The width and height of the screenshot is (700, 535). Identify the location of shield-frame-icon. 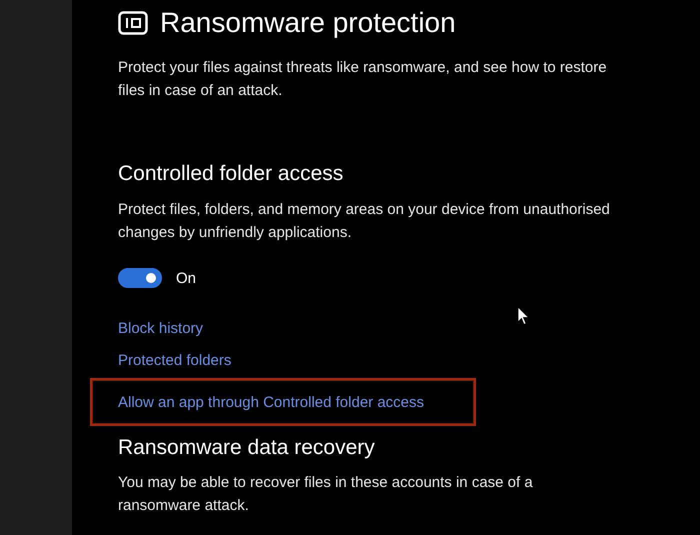
(133, 23).